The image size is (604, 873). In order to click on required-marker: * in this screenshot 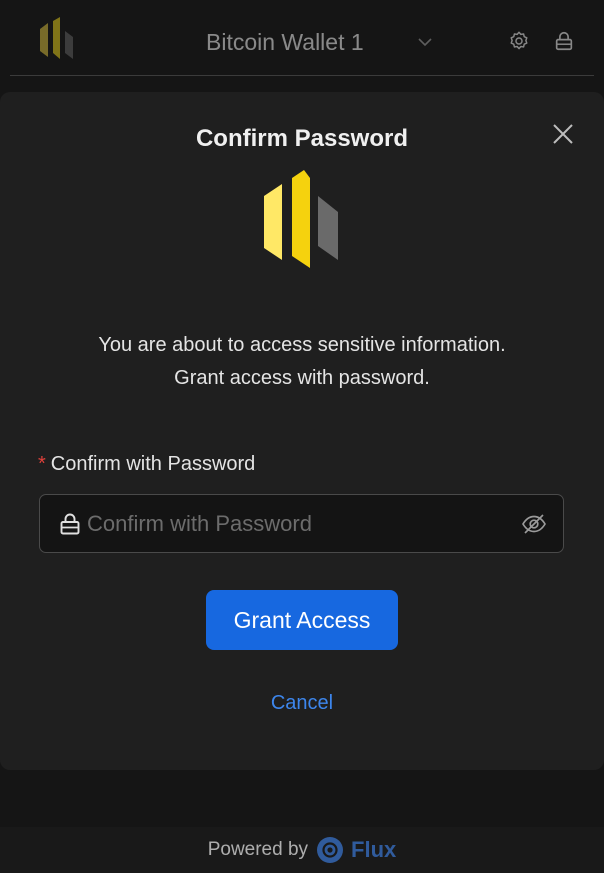, I will do `click(42, 464)`.